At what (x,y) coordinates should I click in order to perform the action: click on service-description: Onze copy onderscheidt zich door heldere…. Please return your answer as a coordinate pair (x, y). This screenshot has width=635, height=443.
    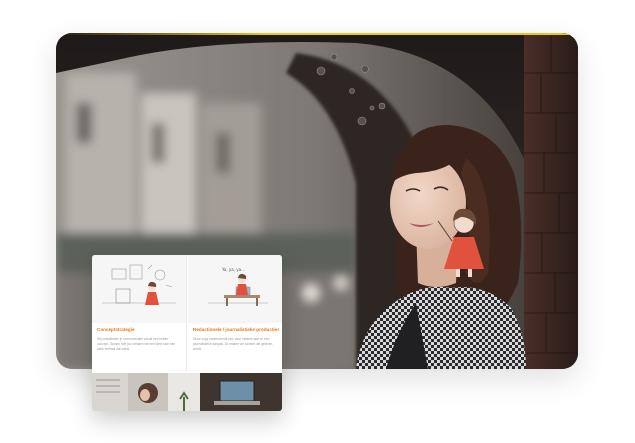
    Looking at the image, I should click on (233, 344).